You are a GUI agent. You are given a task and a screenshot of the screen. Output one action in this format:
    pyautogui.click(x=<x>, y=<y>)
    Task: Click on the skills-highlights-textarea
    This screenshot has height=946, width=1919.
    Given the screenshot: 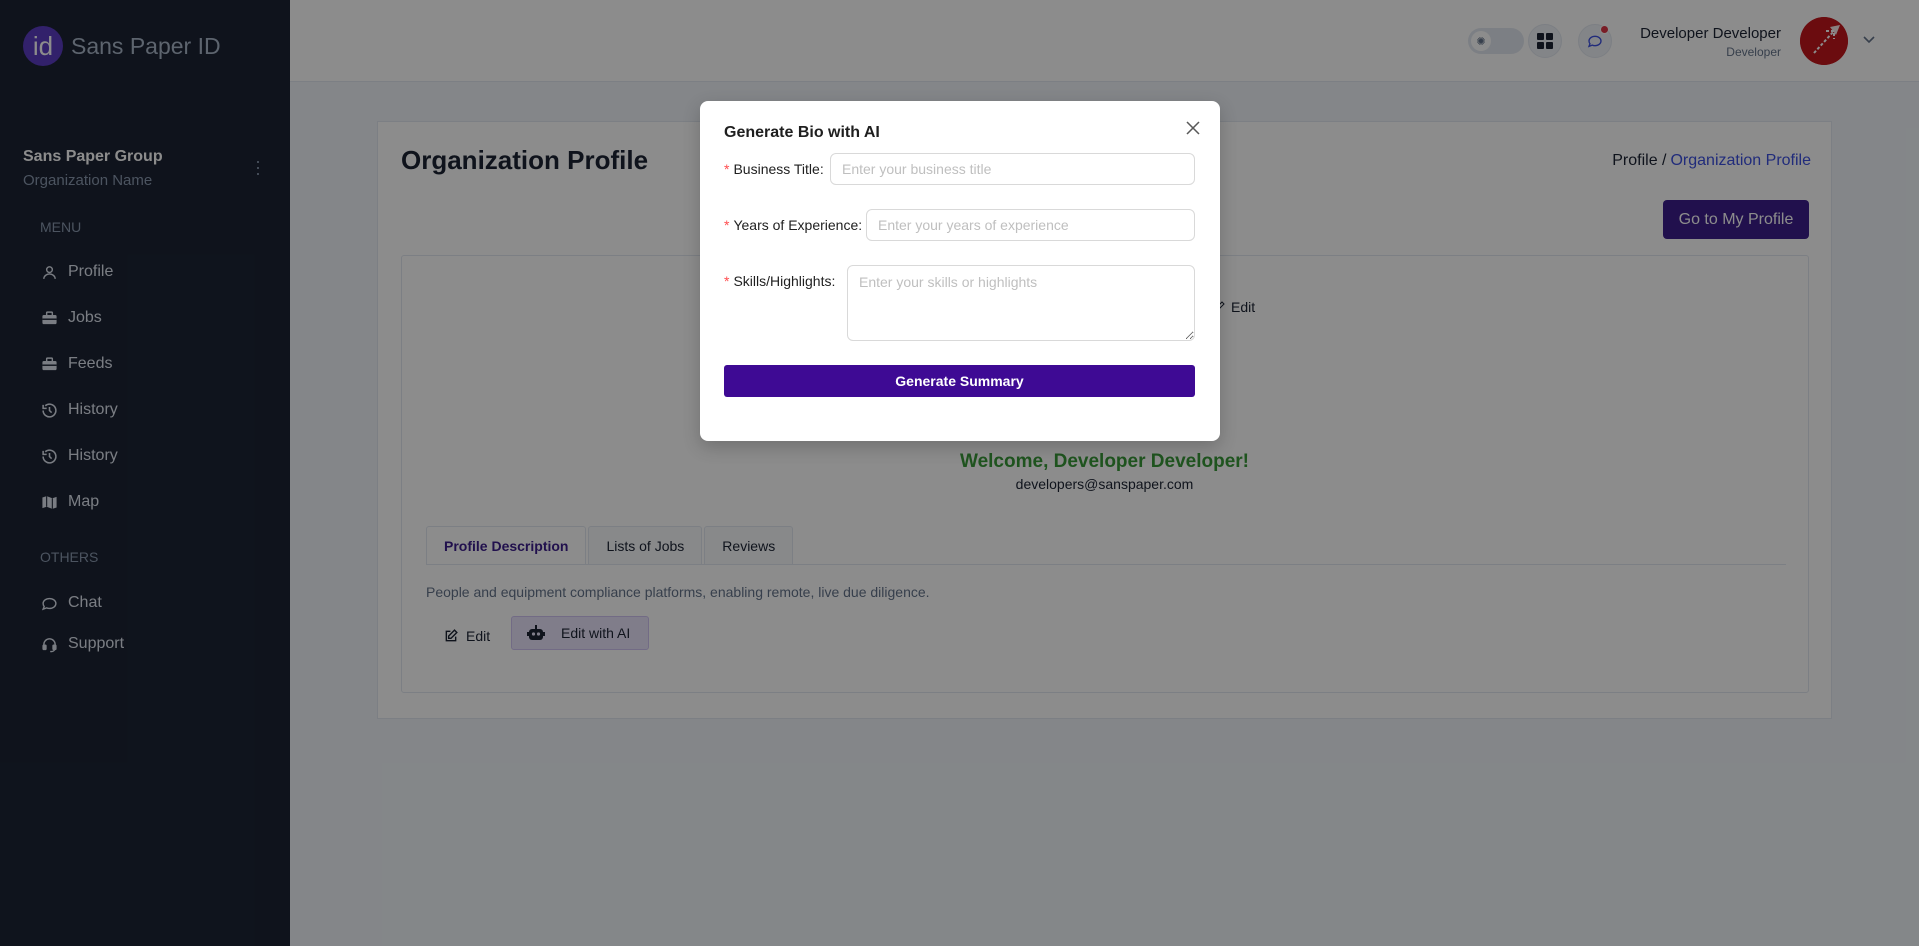 What is the action you would take?
    pyautogui.click(x=1021, y=303)
    